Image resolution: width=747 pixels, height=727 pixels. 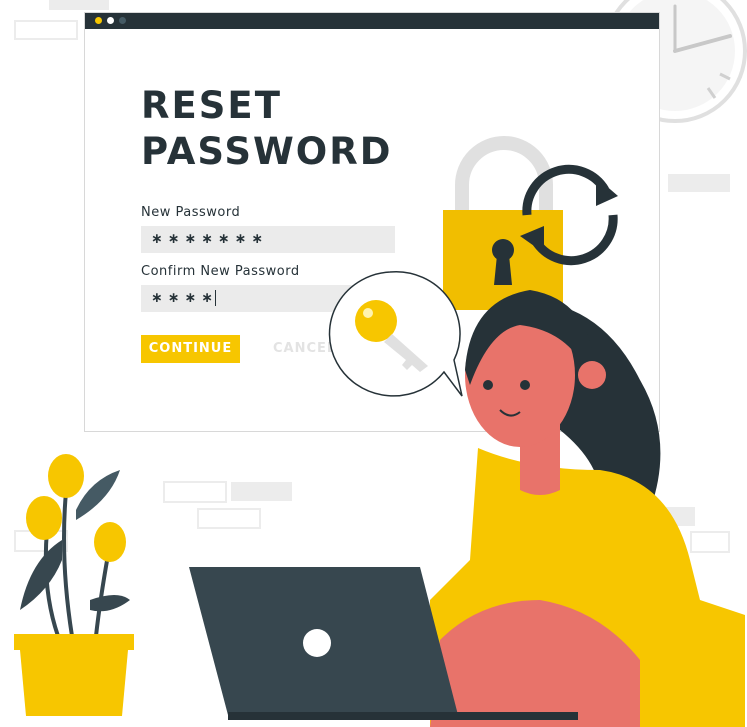 What do you see at coordinates (74, 585) in the screenshot?
I see `flower-pot` at bounding box center [74, 585].